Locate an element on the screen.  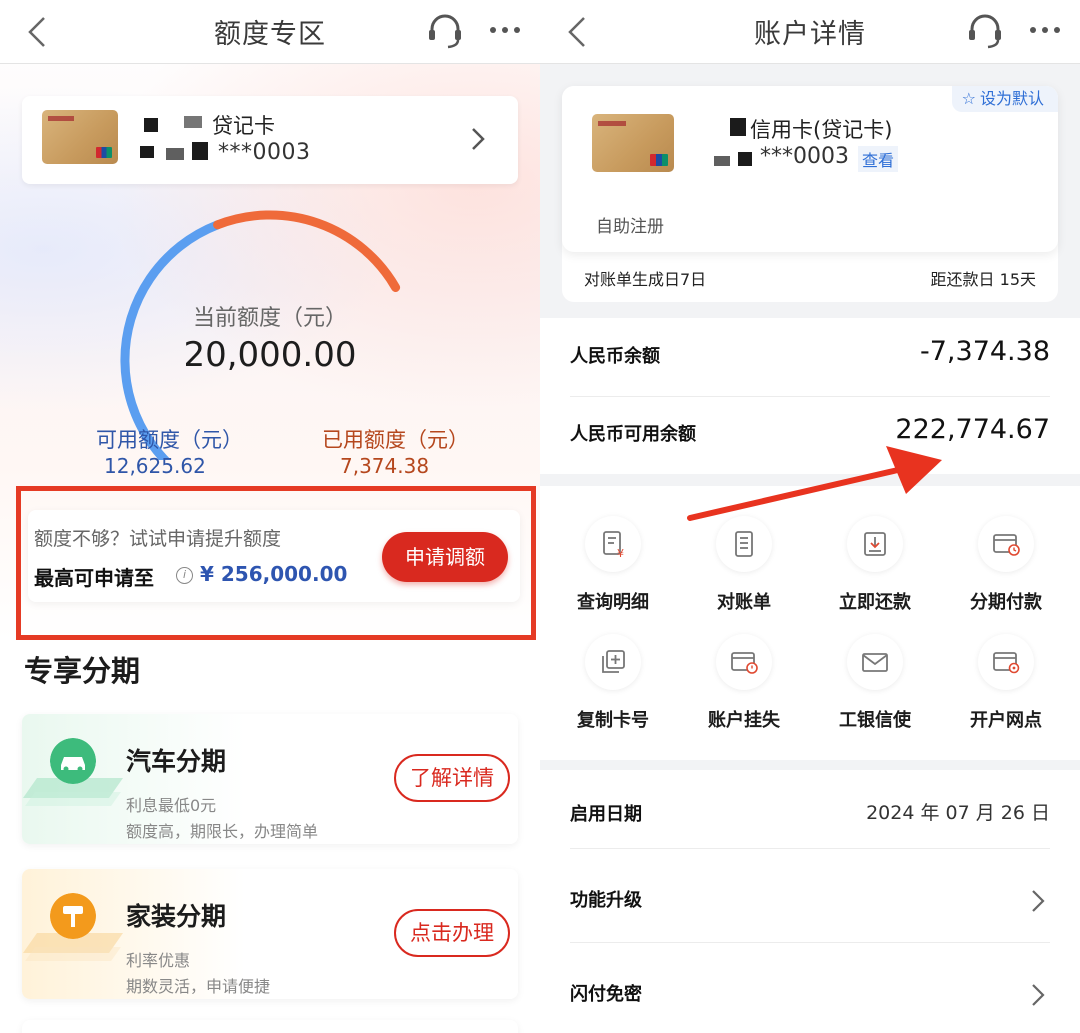
offer-subtitle: 利率优惠 is located at coordinates (158, 960).